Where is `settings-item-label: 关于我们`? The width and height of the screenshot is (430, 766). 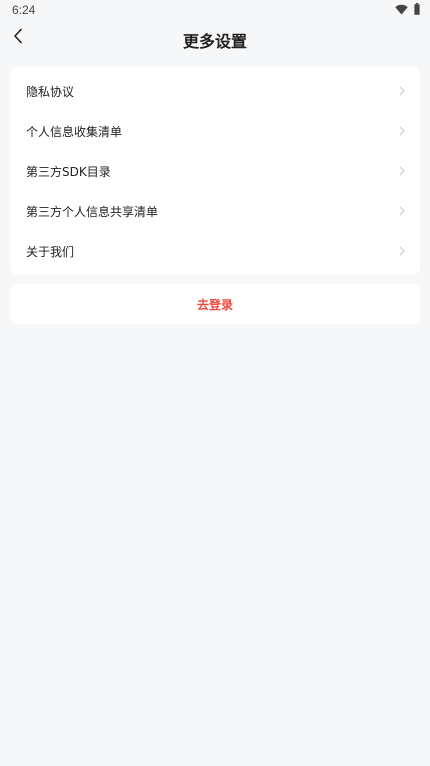 settings-item-label: 关于我们 is located at coordinates (50, 251).